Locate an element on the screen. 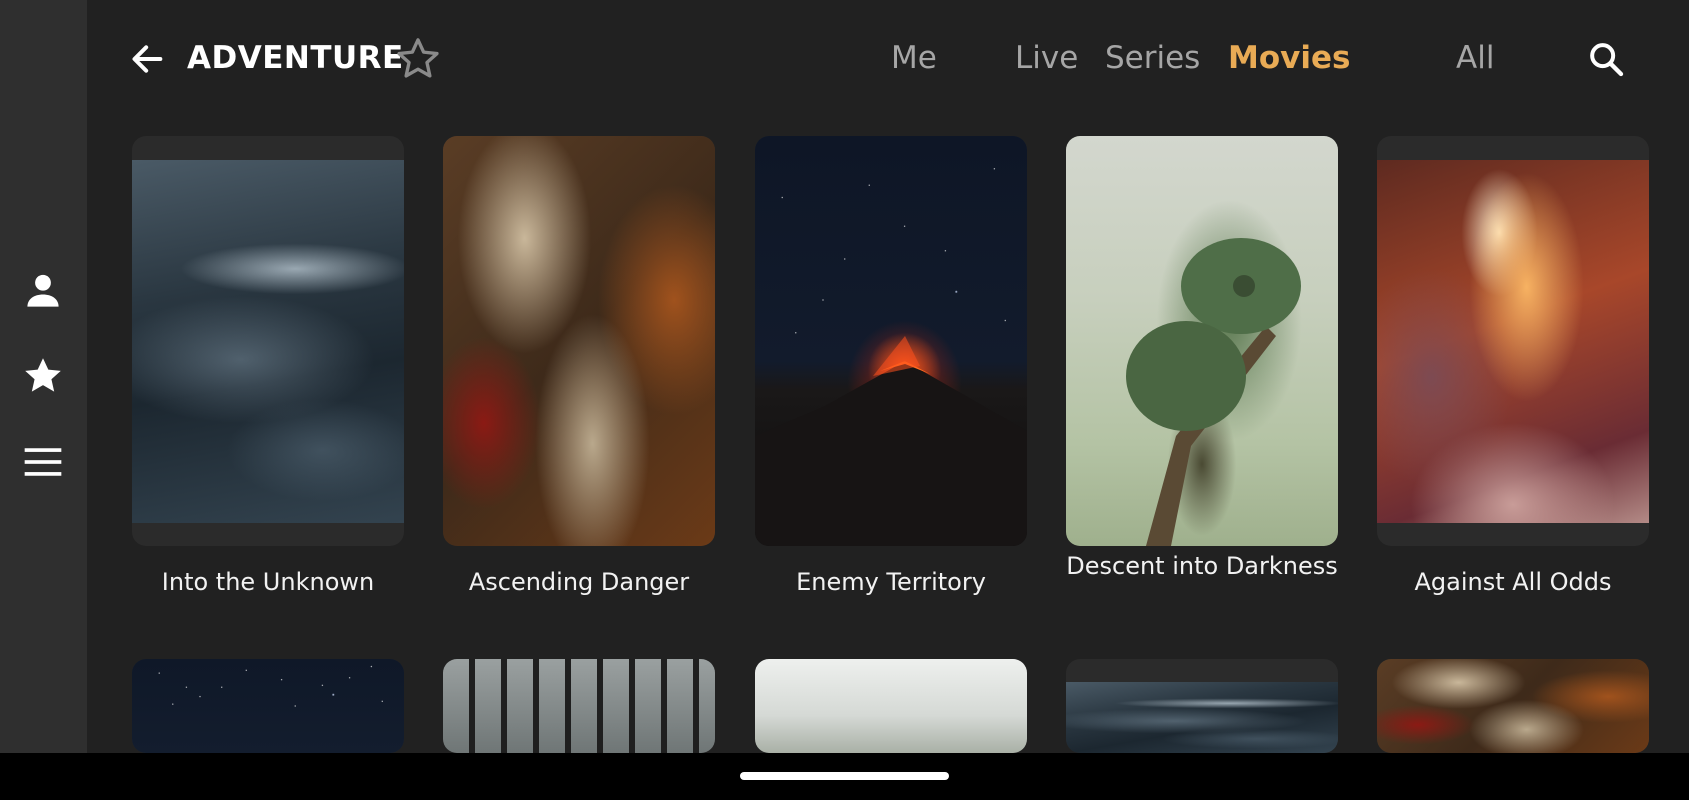 This screenshot has width=1689, height=800. star-icon is located at coordinates (43, 375).